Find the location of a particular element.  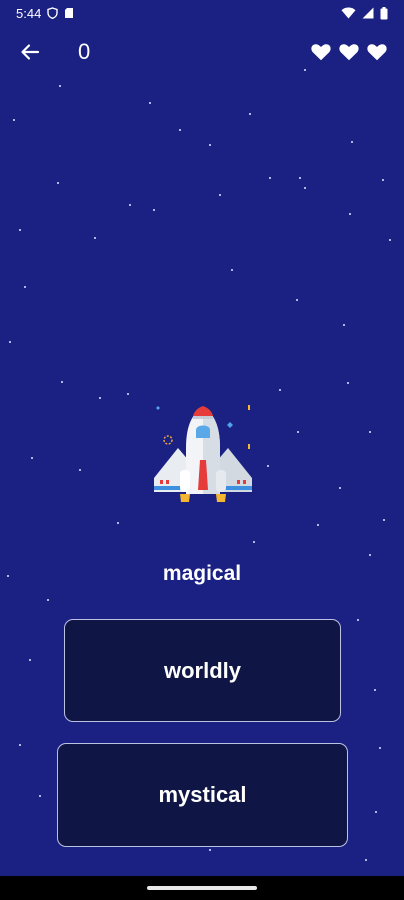

back-button is located at coordinates (30, 52).